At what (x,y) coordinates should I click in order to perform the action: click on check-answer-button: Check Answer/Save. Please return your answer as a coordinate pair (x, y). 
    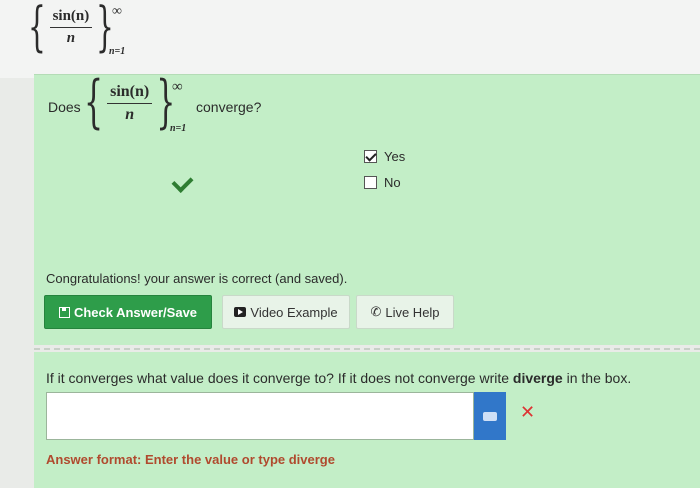
    Looking at the image, I should click on (128, 312).